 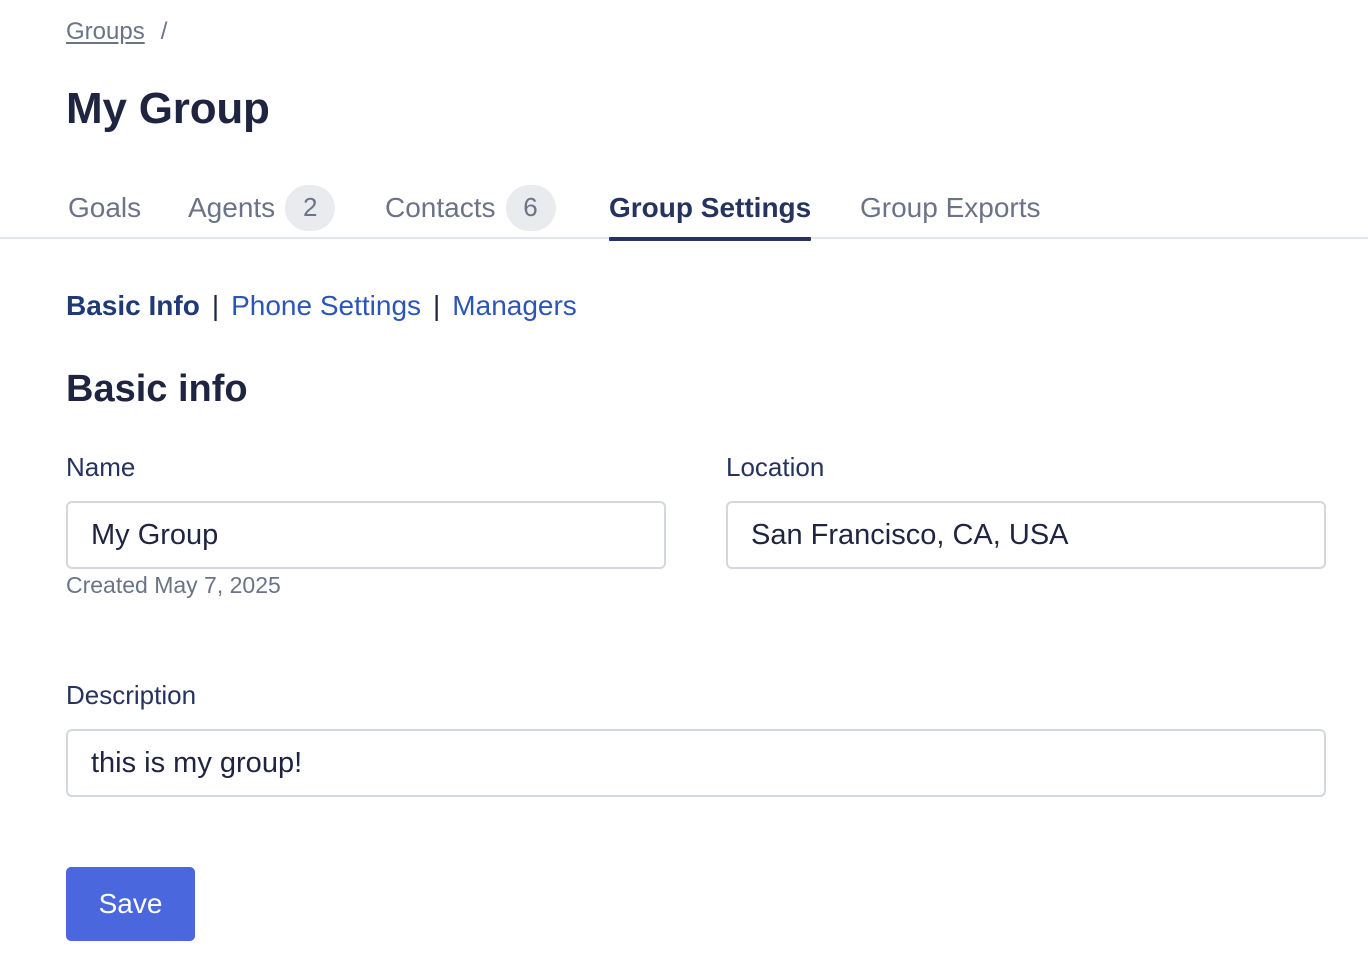 What do you see at coordinates (131, 695) in the screenshot?
I see `description-label: Description` at bounding box center [131, 695].